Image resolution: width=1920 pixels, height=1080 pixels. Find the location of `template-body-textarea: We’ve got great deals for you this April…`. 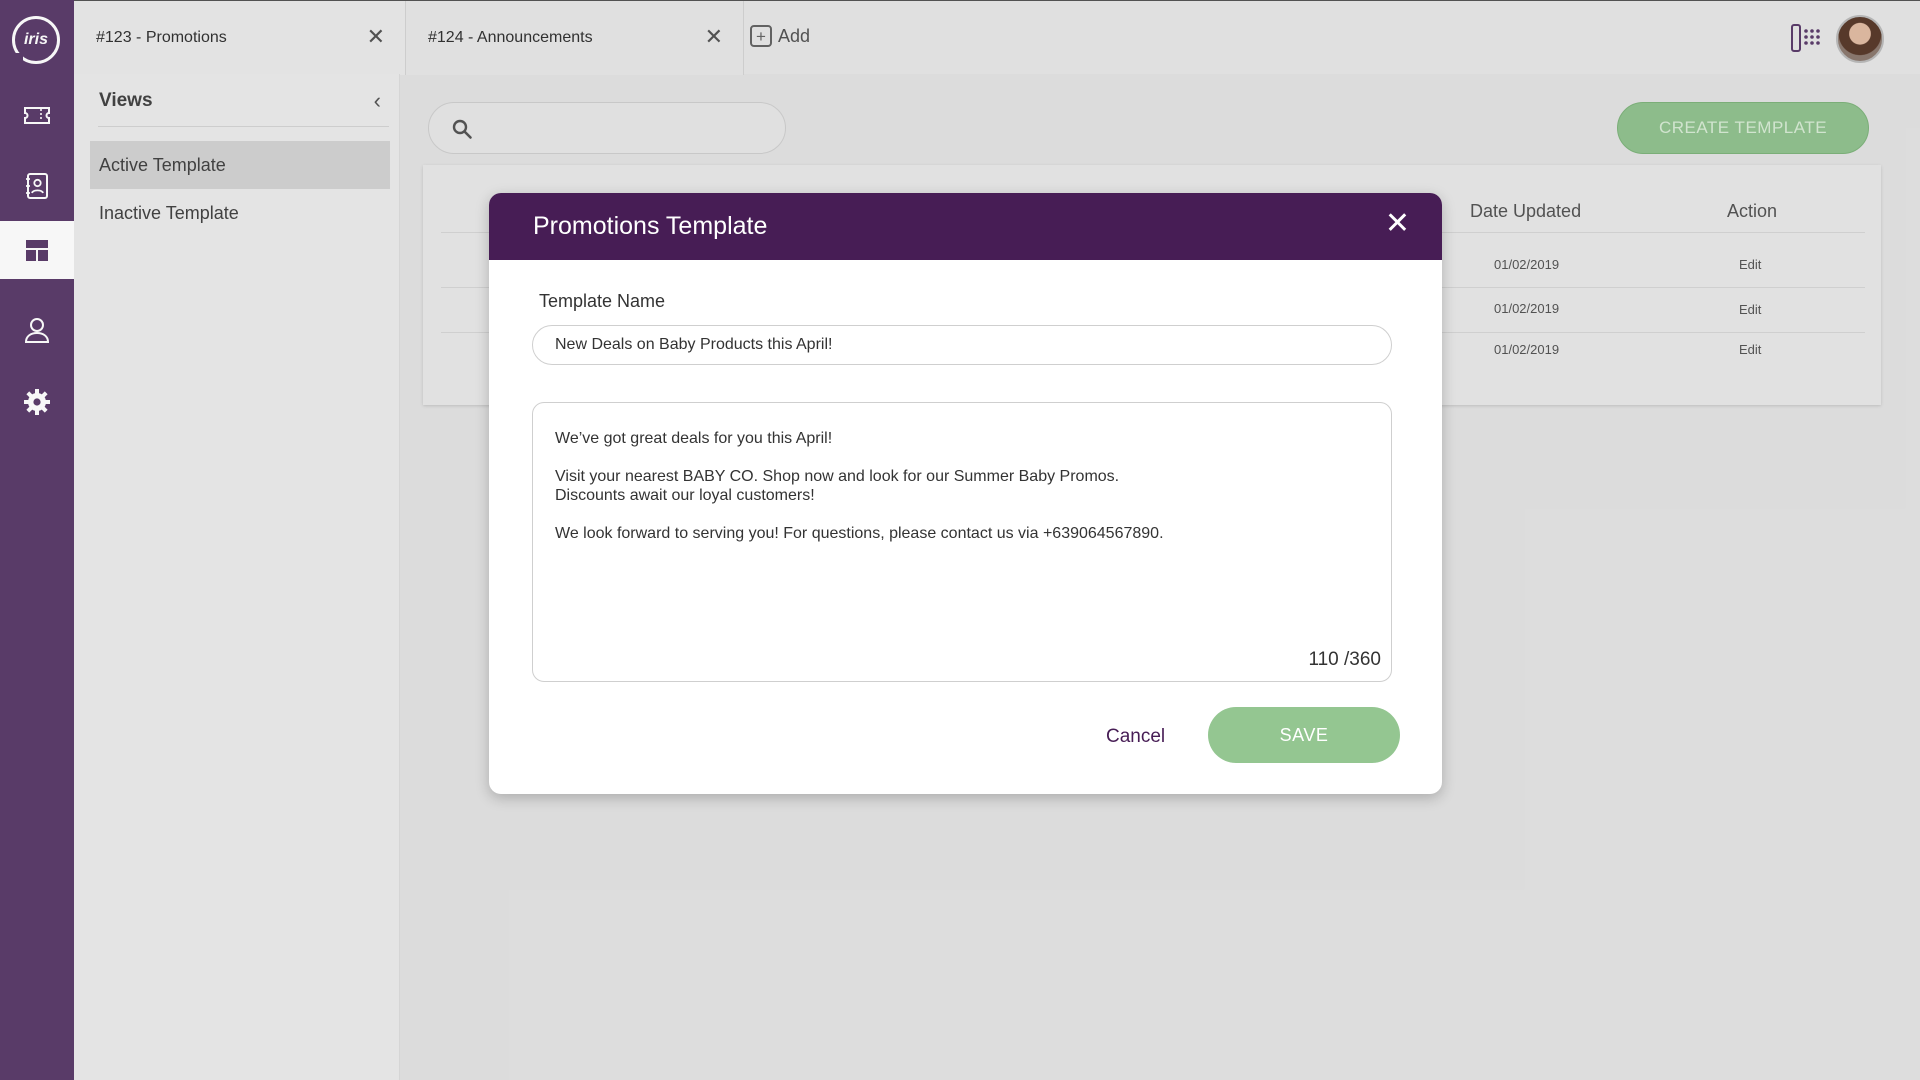

template-body-textarea: We’ve got great deals for you this April… is located at coordinates (962, 542).